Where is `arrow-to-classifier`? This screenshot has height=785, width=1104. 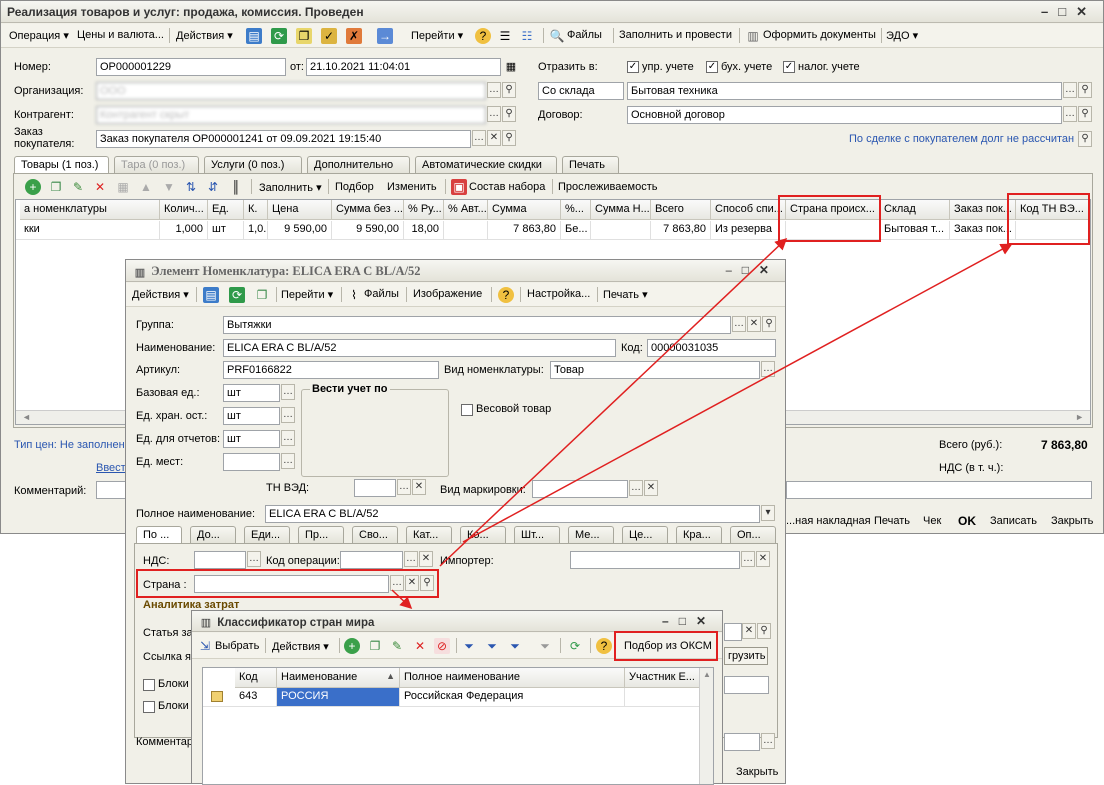 arrow-to-classifier is located at coordinates (402, 599).